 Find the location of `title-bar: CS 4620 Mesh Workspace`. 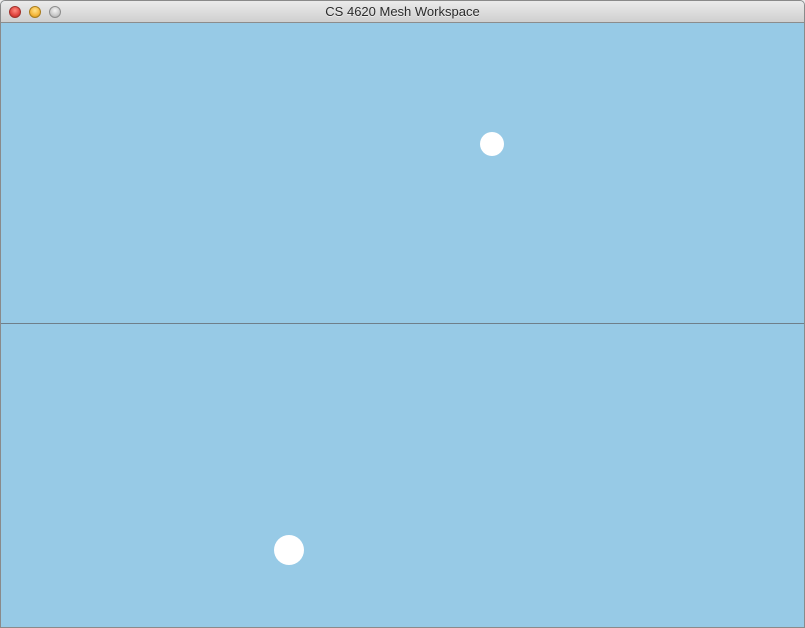

title-bar: CS 4620 Mesh Workspace is located at coordinates (402, 12).